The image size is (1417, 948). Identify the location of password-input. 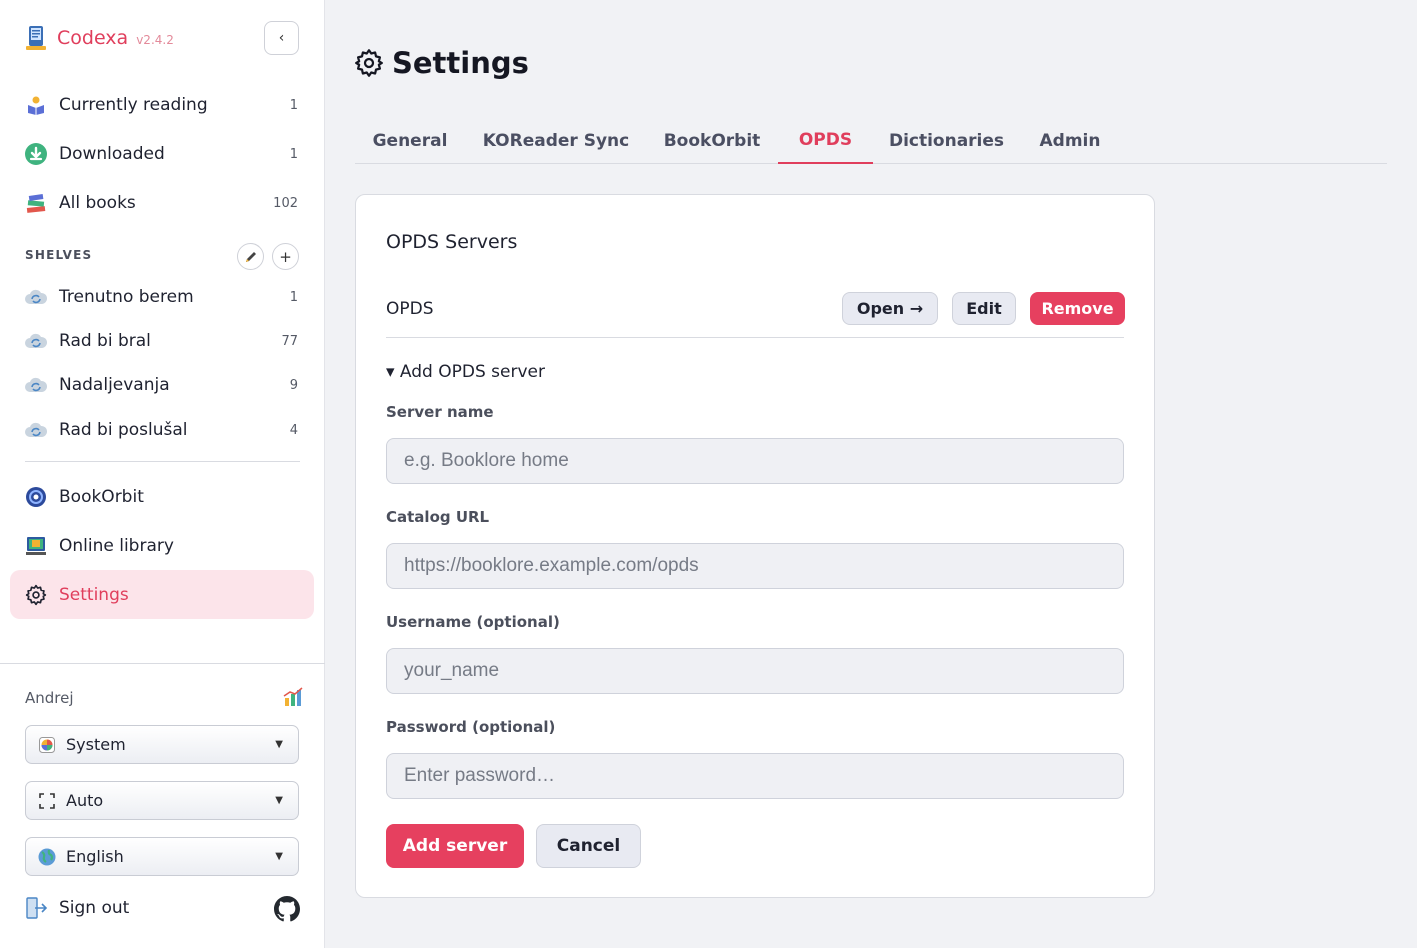
(755, 776).